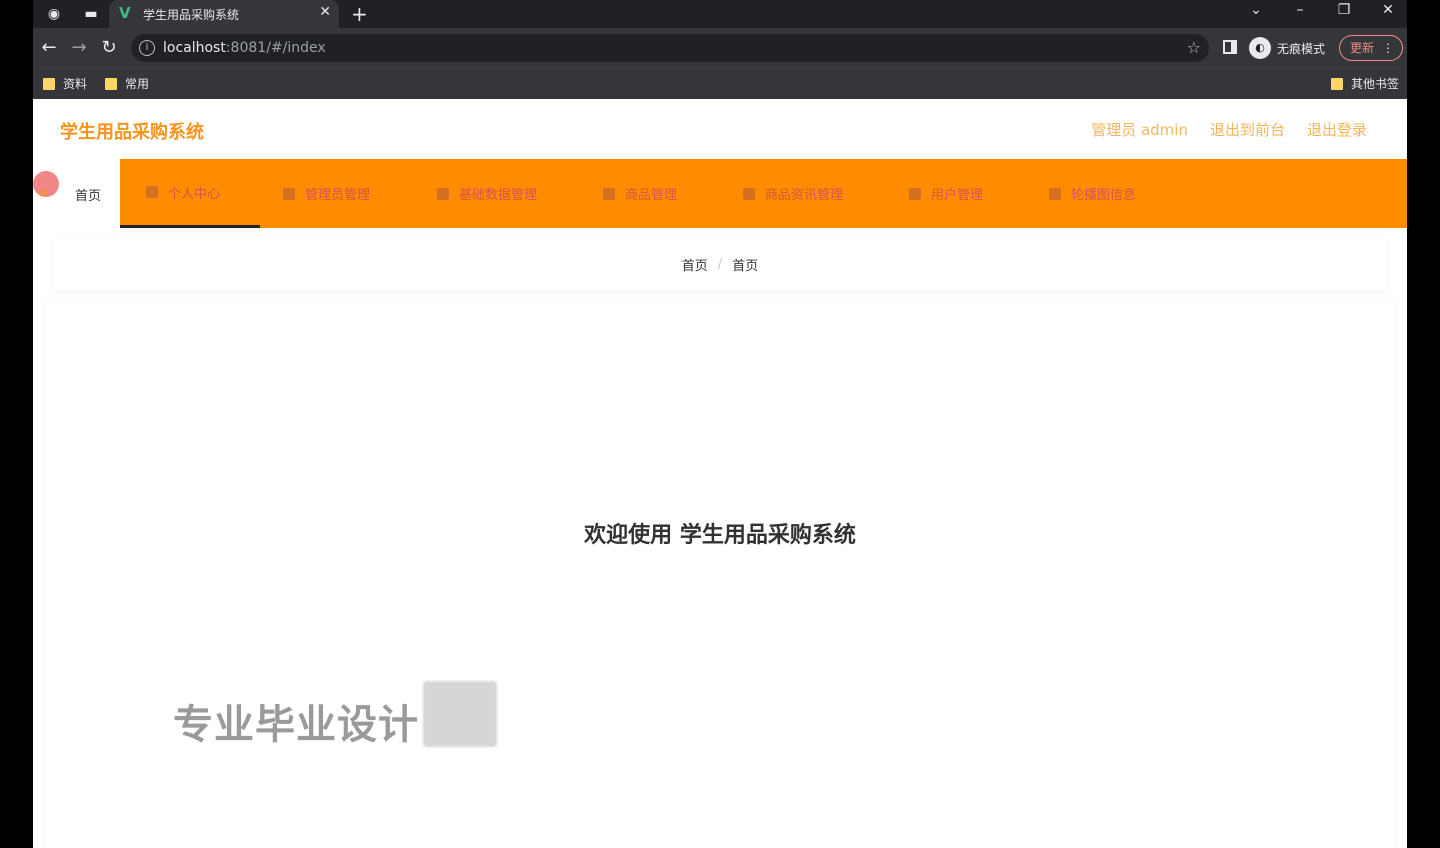  What do you see at coordinates (289, 193) in the screenshot?
I see `admin-icon` at bounding box center [289, 193].